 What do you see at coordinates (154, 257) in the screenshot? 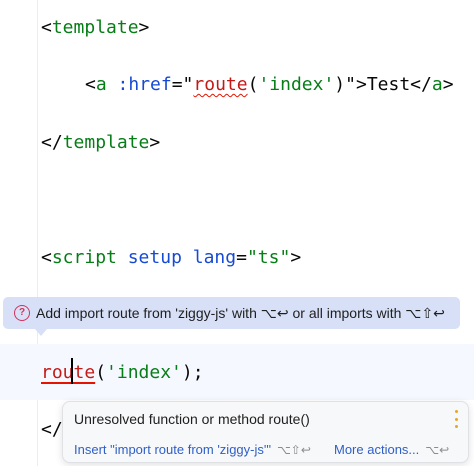
I see `setup-attr: setup` at bounding box center [154, 257].